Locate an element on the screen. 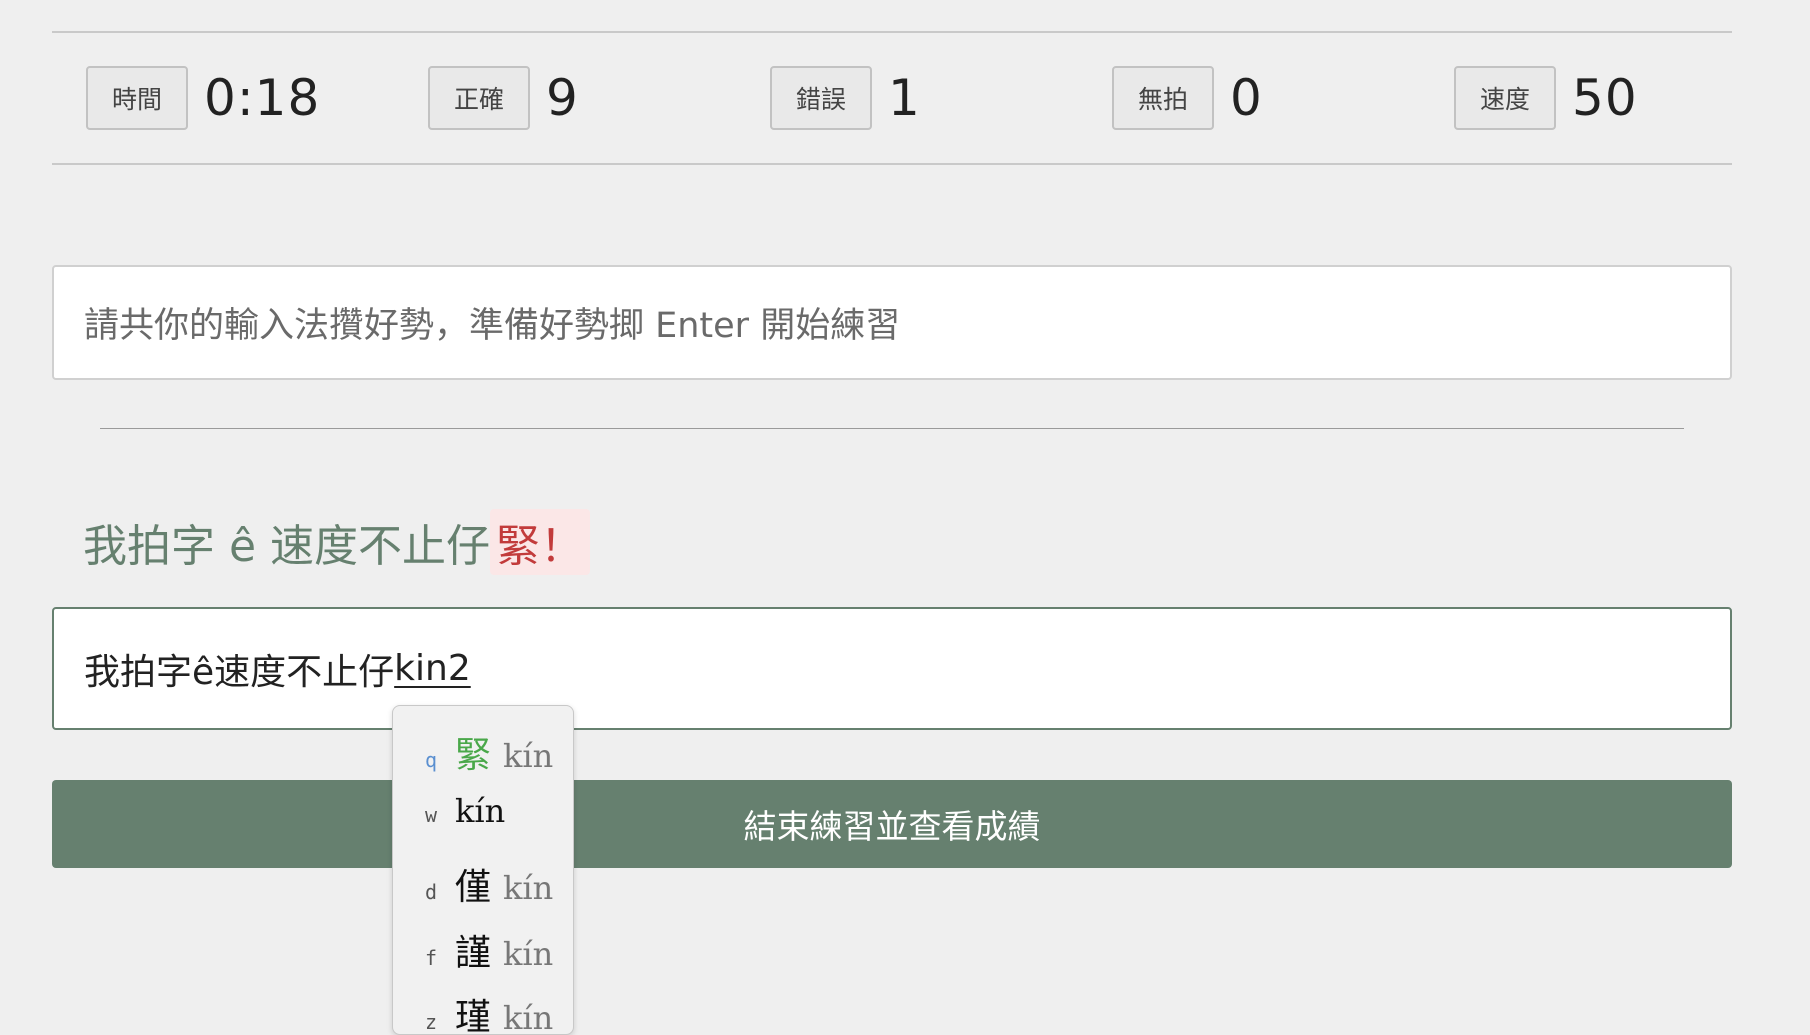  stats-bar: 時間 0:18 正確 9 錯誤 1 無拍 0 速度 50 is located at coordinates (892, 99).